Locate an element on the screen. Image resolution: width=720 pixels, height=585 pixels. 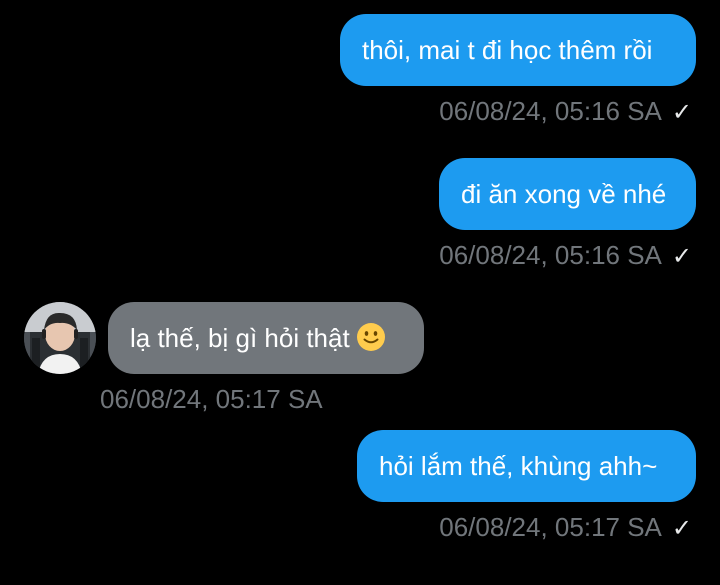
message-timestamp-row: 06/08/24, 05:17 SA is located at coordinates (211, 399).